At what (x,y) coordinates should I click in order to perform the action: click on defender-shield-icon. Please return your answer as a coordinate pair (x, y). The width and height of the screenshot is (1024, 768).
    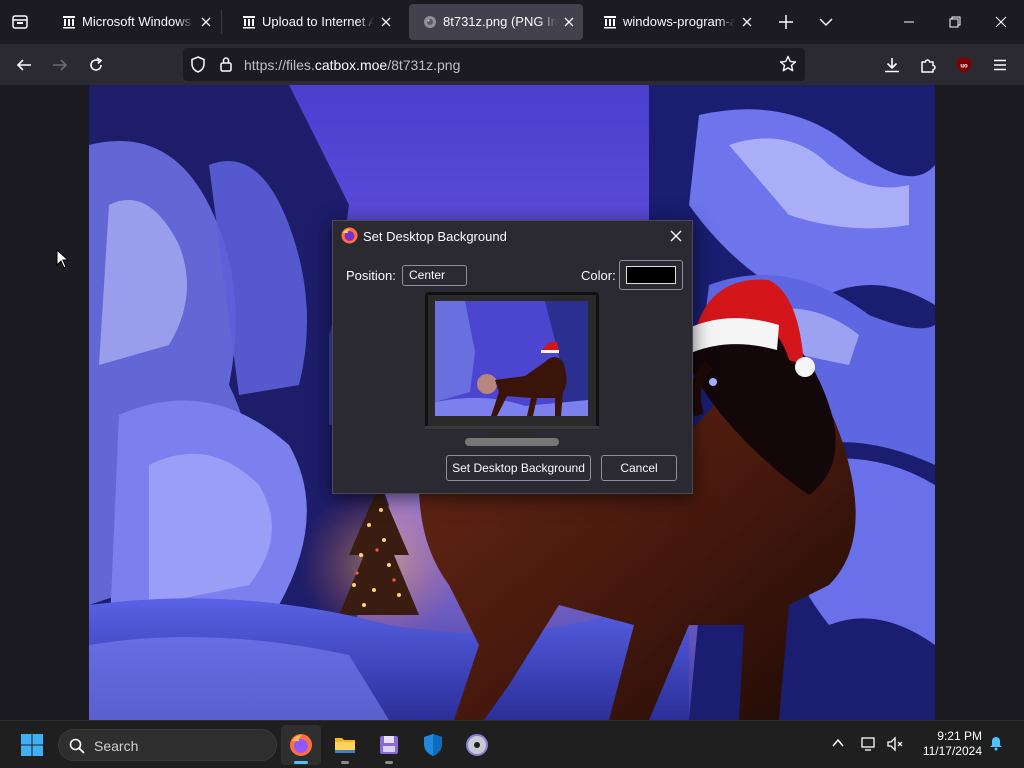
    Looking at the image, I should click on (433, 745).